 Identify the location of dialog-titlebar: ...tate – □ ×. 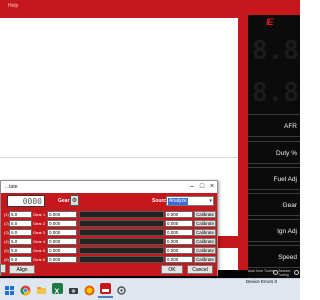
(109, 187).